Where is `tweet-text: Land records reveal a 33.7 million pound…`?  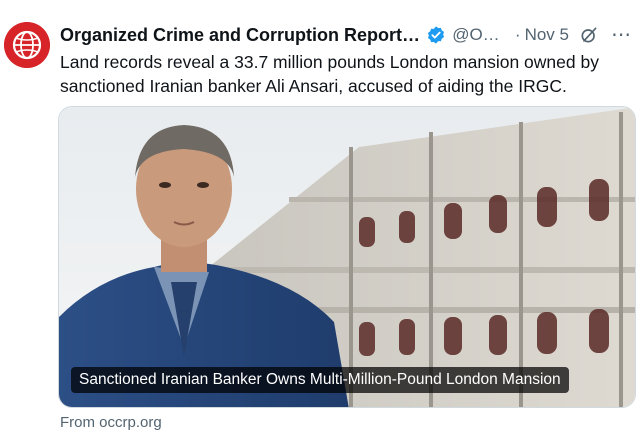
tweet-text: Land records reveal a 33.7 million pound… is located at coordinates (329, 74).